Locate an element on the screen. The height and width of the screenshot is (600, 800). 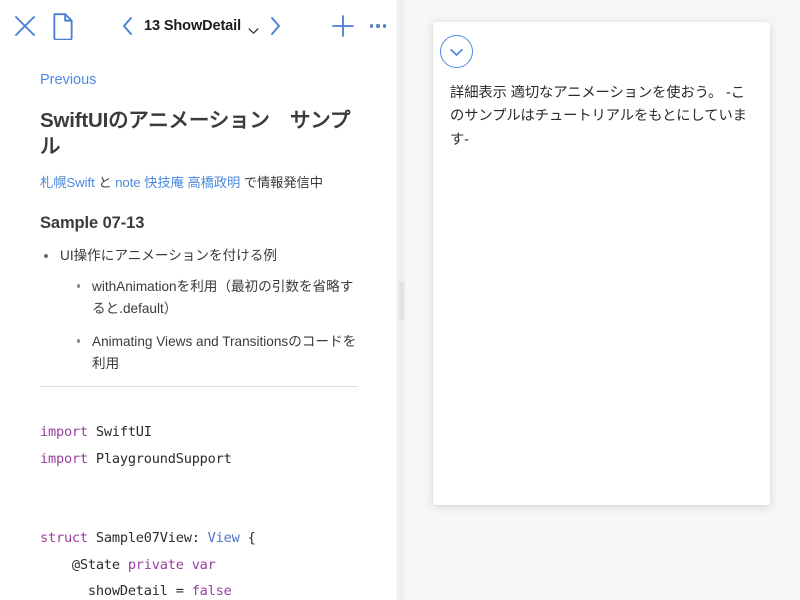
code-token: false is located at coordinates (211, 591).